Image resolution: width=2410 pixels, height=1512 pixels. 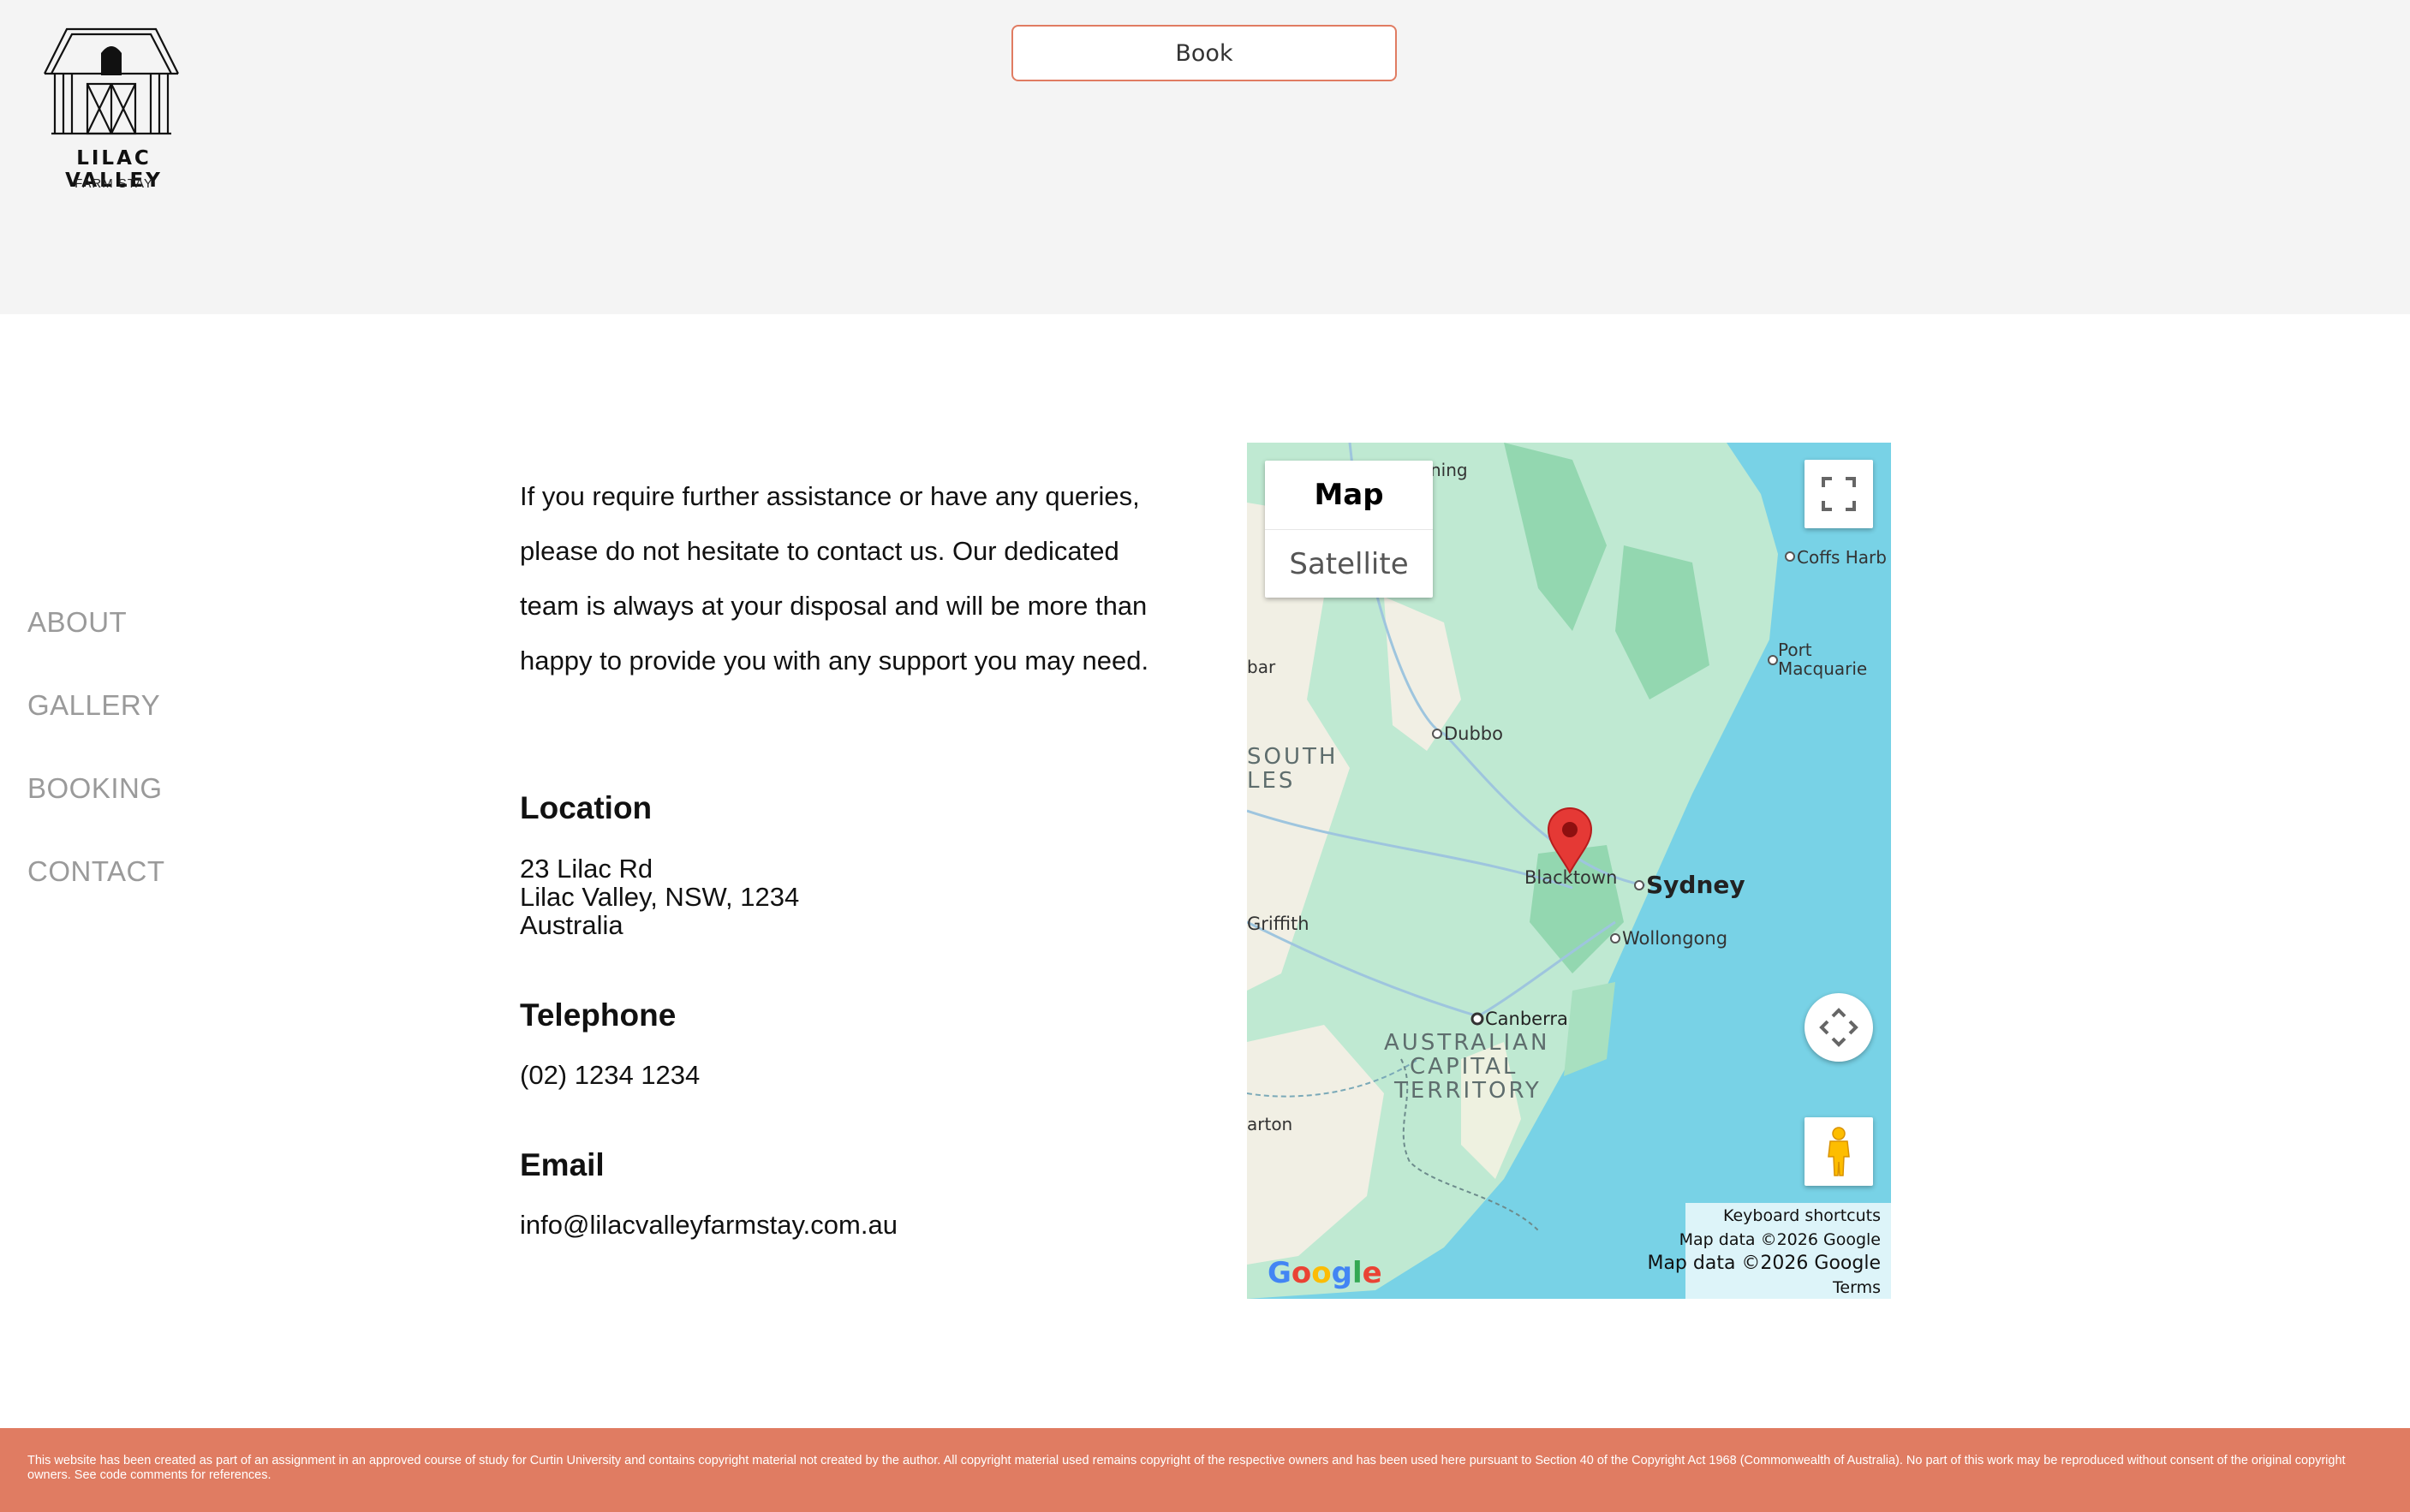 What do you see at coordinates (114, 183) in the screenshot?
I see `logo-subtitle: FARM STAY` at bounding box center [114, 183].